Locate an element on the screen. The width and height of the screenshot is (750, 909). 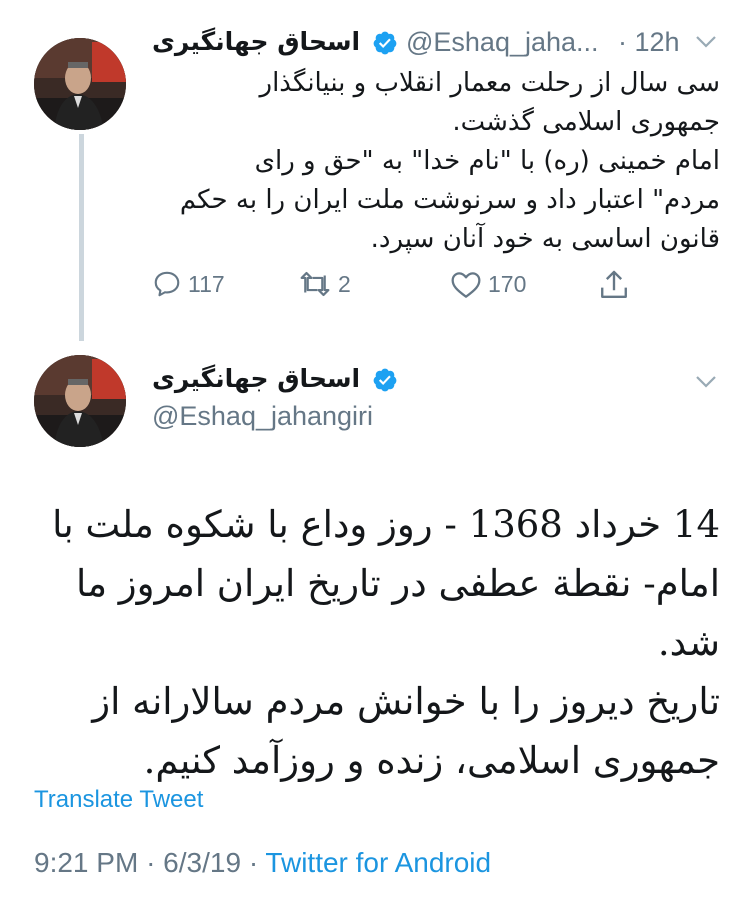
like-icon is located at coordinates (466, 285).